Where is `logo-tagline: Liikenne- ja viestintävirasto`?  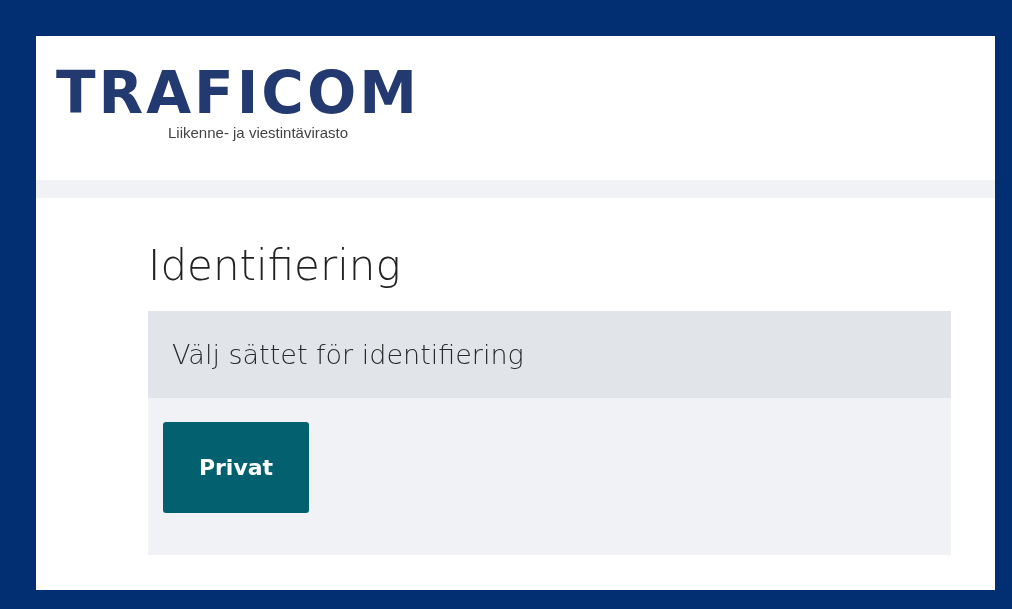 logo-tagline: Liikenne- ja viestintävirasto is located at coordinates (258, 132).